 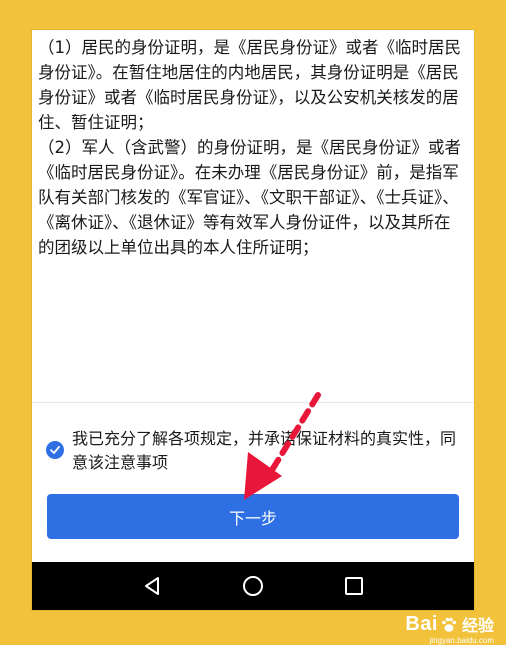 I want to click on checkbox-checked-icon, so click(x=55, y=450).